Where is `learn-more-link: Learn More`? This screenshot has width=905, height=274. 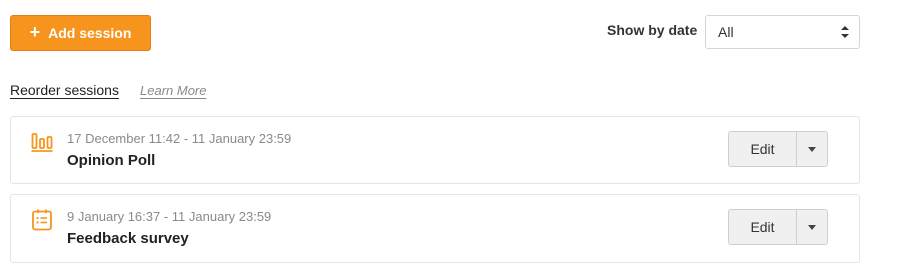
learn-more-link: Learn More is located at coordinates (173, 90).